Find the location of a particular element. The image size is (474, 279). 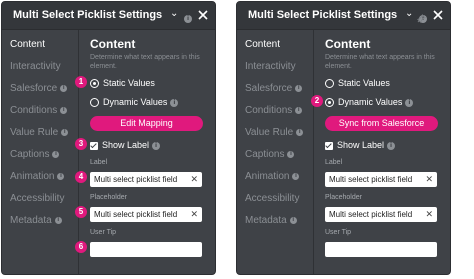

sidebar-item-label: Conditions is located at coordinates (269, 110).